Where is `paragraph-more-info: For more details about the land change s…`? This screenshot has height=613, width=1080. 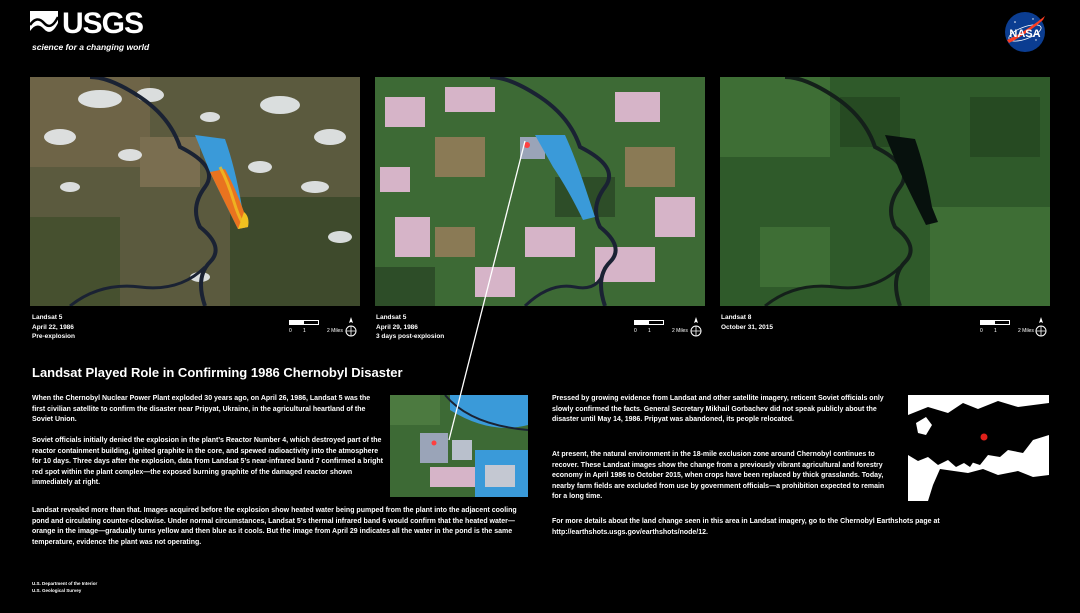 paragraph-more-info: For more details about the land change s… is located at coordinates (746, 527).